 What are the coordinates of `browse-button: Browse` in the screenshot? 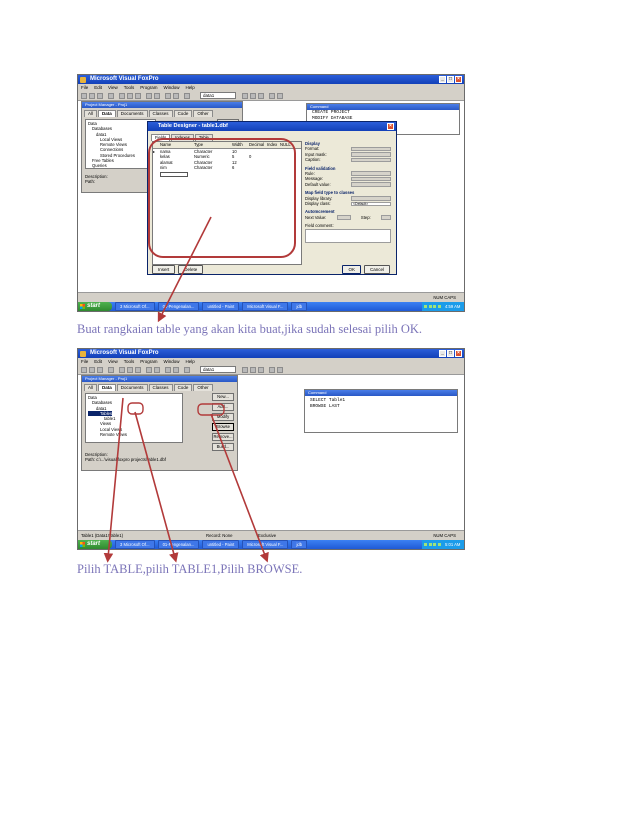 It's located at (223, 427).